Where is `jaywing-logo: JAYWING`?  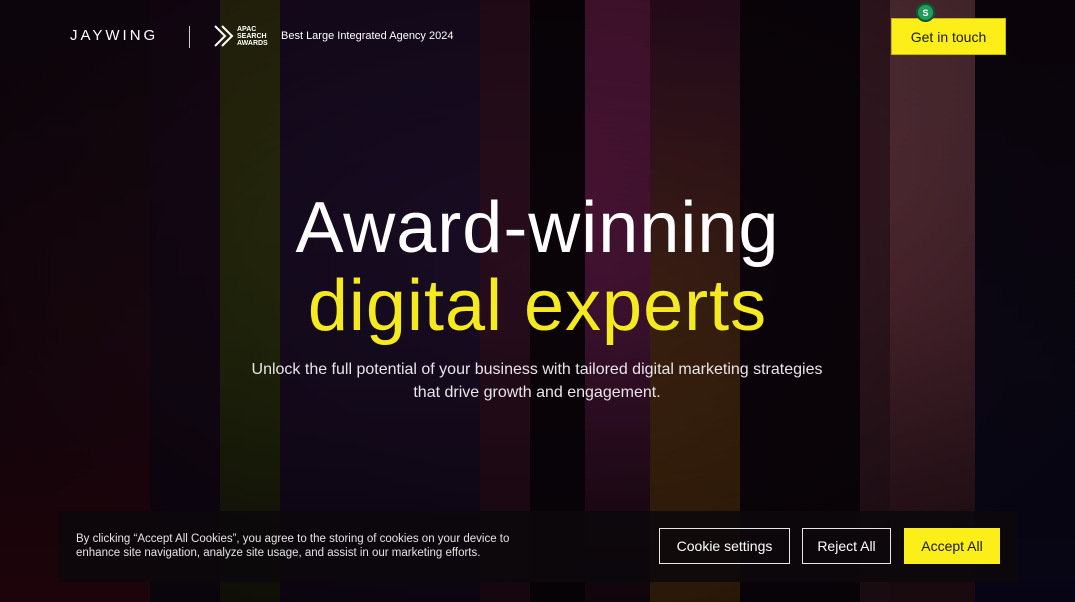
jaywing-logo: JAYWING is located at coordinates (114, 35).